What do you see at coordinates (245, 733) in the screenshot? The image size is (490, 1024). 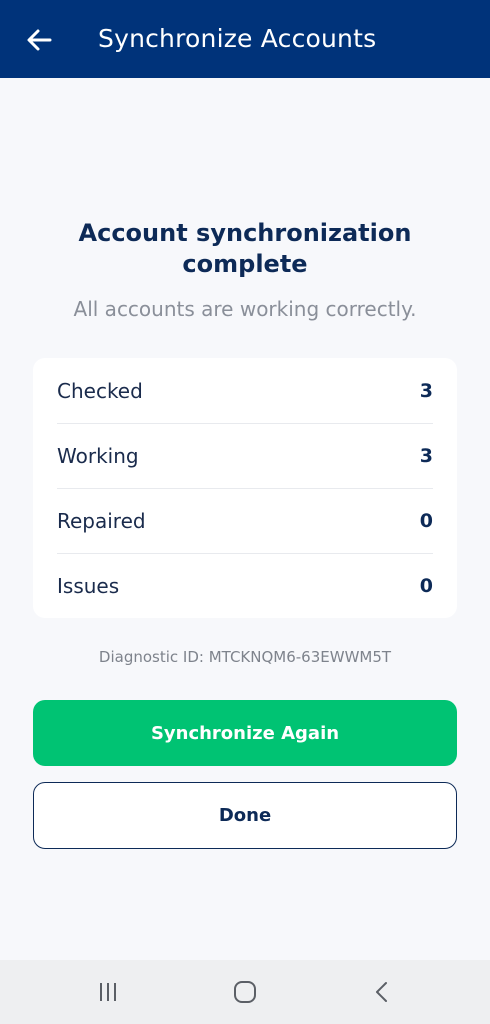 I see `synchronize-again-button: Synchronize Again` at bounding box center [245, 733].